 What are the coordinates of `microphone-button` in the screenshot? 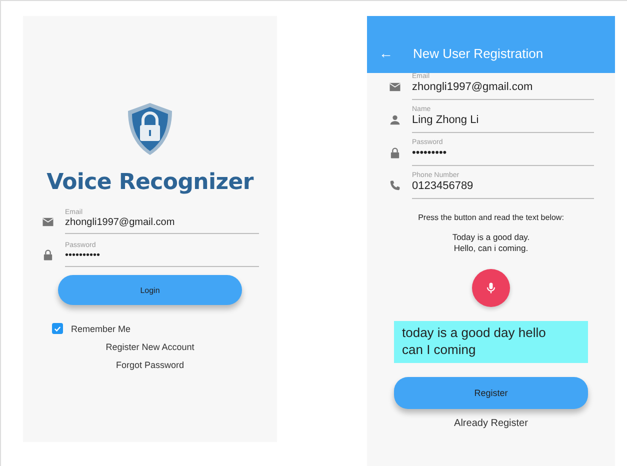 It's located at (491, 288).